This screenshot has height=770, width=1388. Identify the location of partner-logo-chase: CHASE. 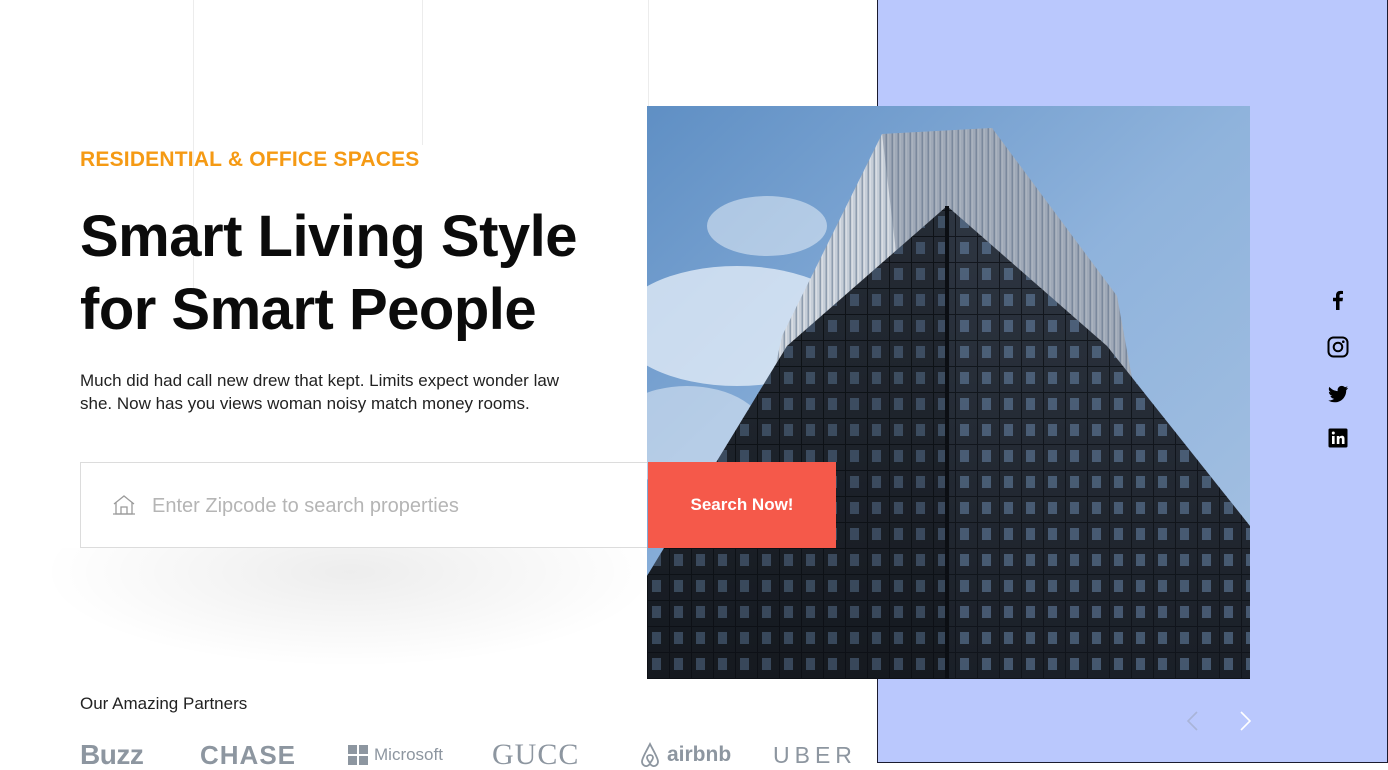
(248, 754).